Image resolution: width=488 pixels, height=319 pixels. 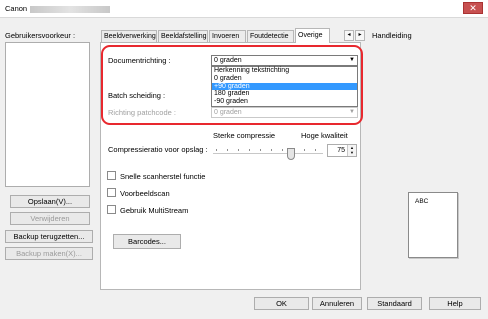 I want to click on fast-restore-label: Snelle scanherstel functie, so click(x=163, y=176).